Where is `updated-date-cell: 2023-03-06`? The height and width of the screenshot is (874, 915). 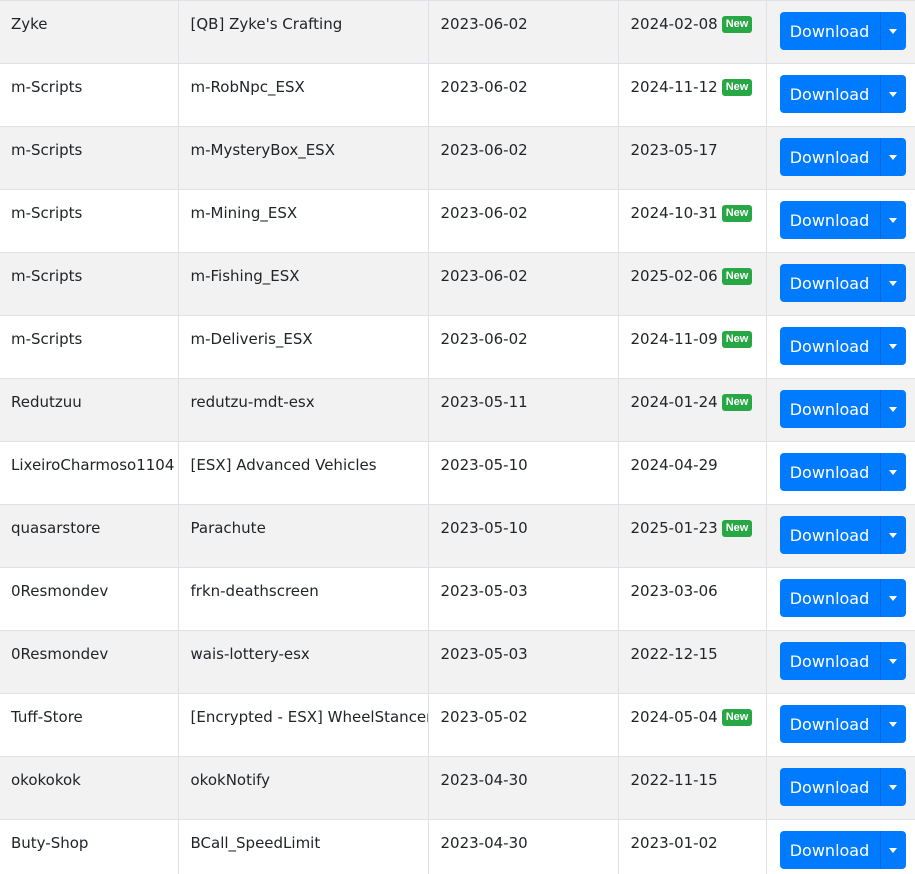 updated-date-cell: 2023-03-06 is located at coordinates (692, 599).